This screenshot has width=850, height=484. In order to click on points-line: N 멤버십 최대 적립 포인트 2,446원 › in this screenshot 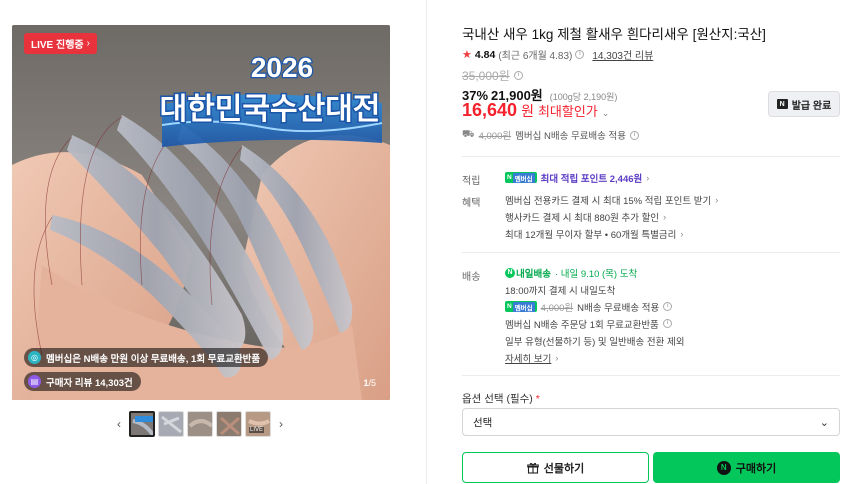, I will do `click(577, 177)`.